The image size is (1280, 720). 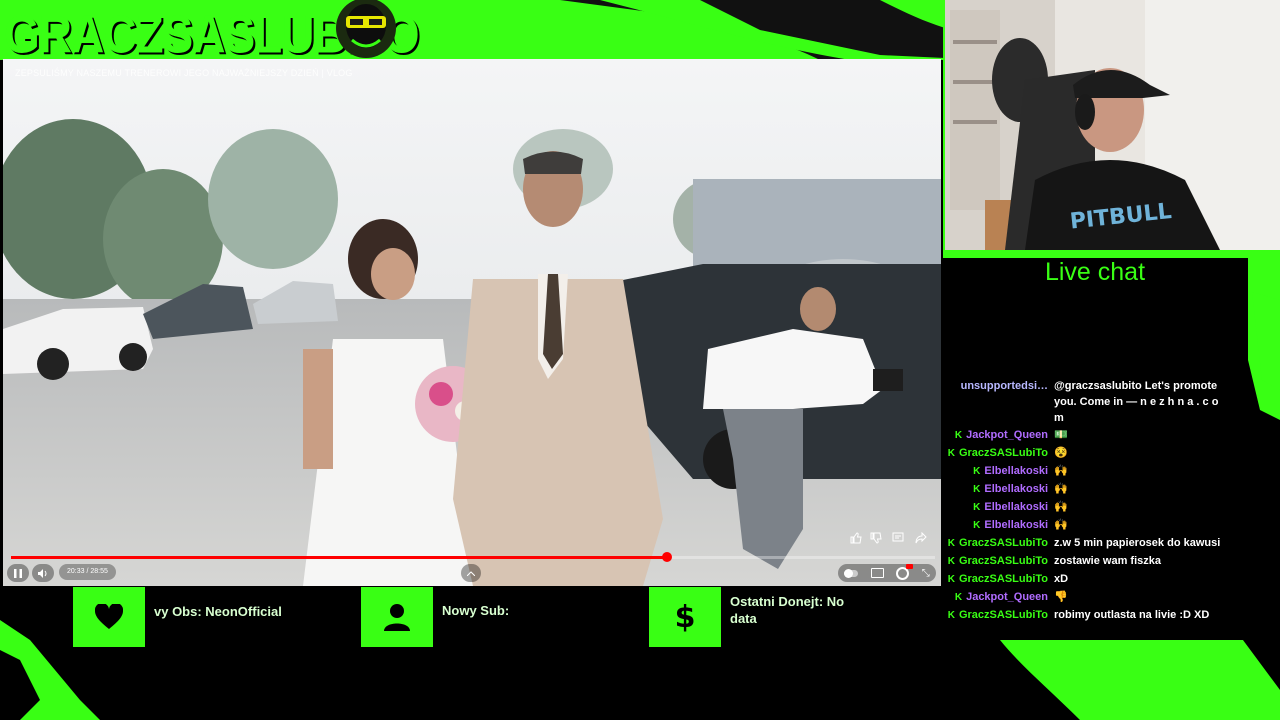 I want to click on chat-text: 👎, so click(x=1061, y=597).